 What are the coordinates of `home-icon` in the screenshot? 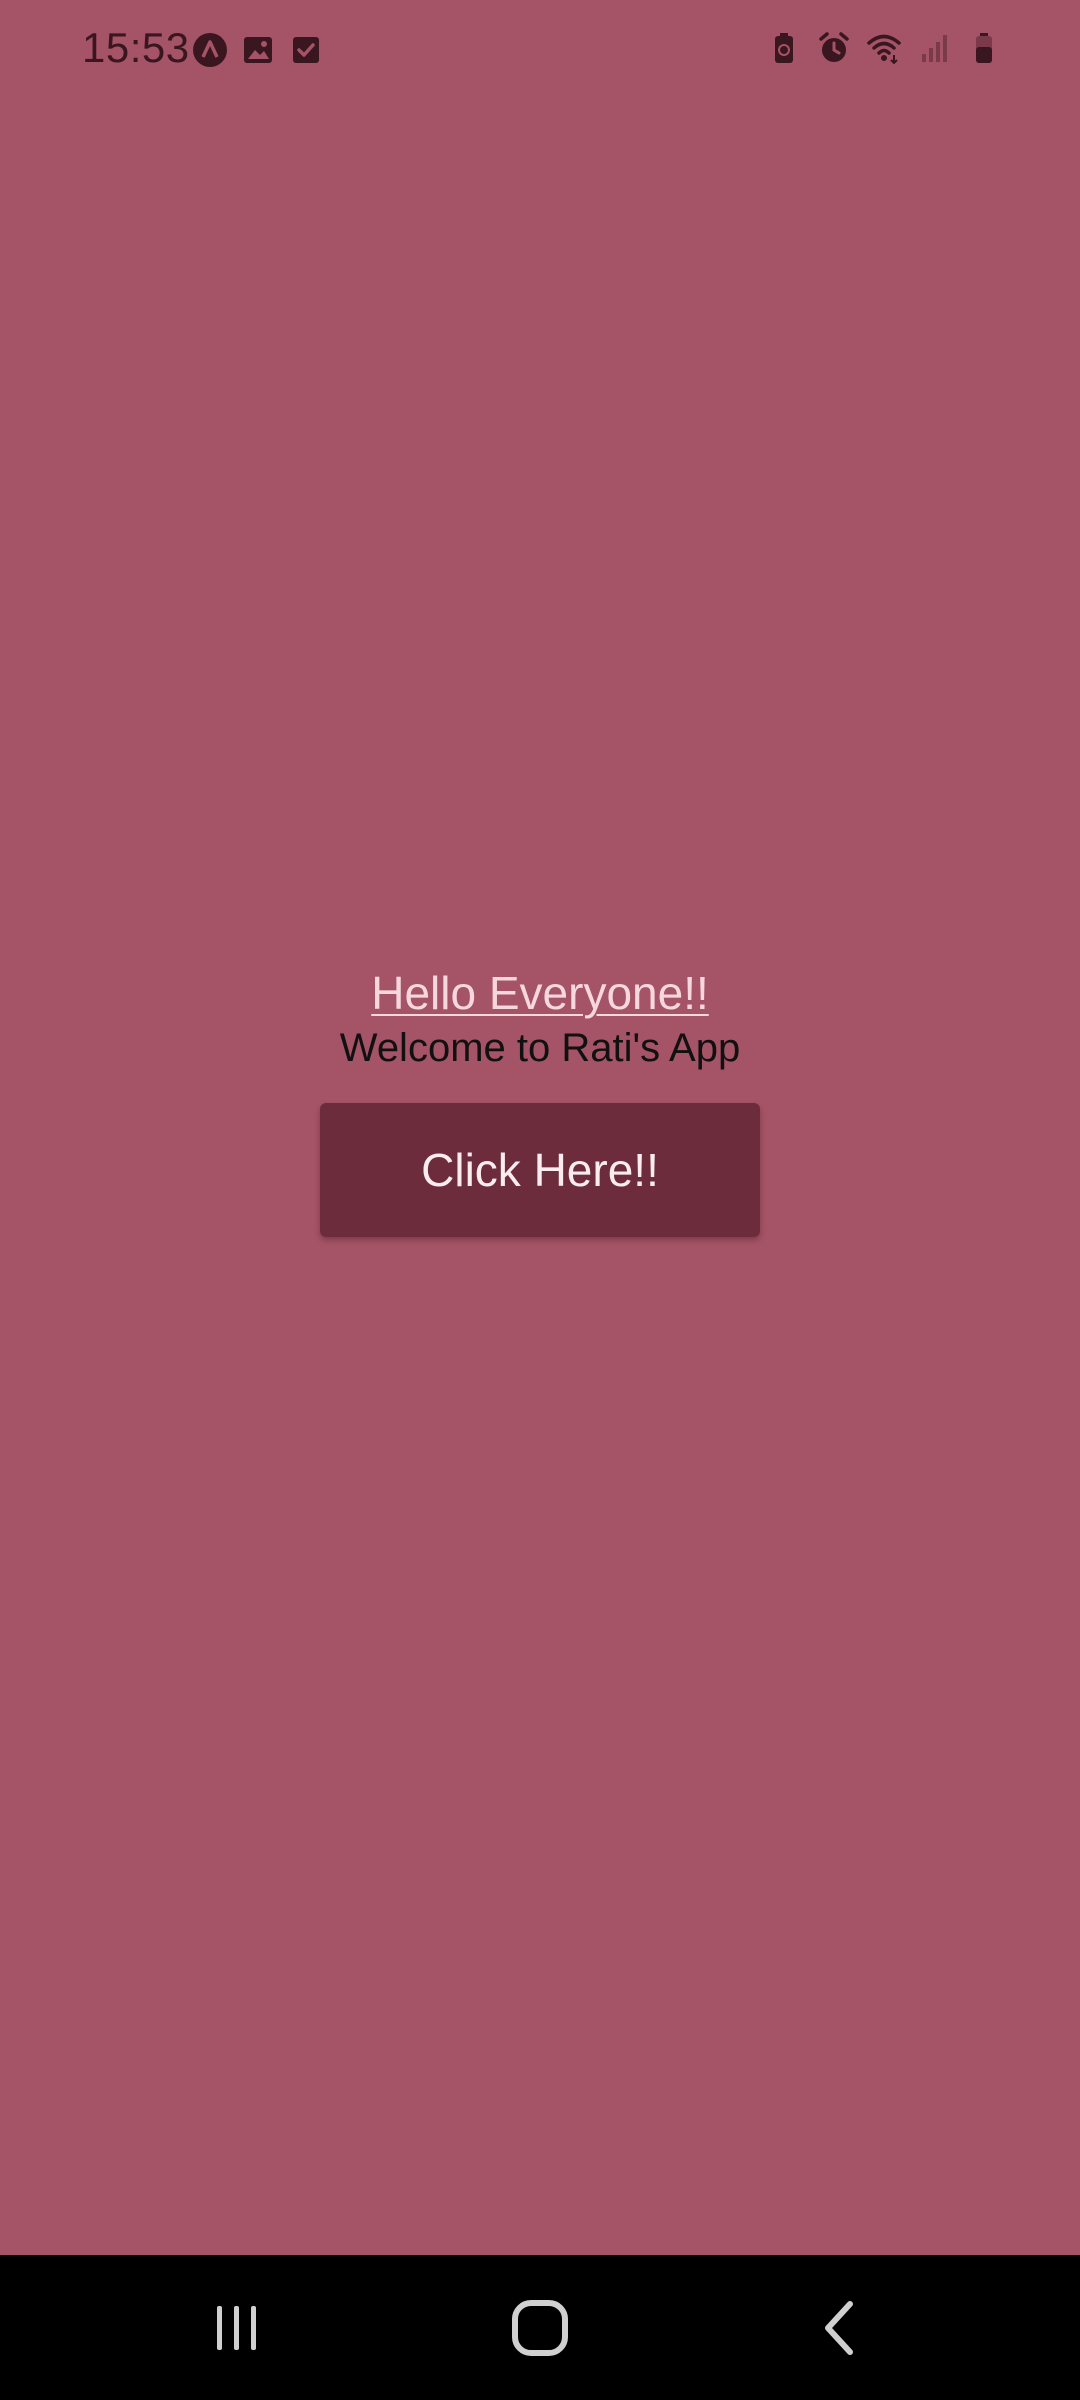 It's located at (540, 2327).